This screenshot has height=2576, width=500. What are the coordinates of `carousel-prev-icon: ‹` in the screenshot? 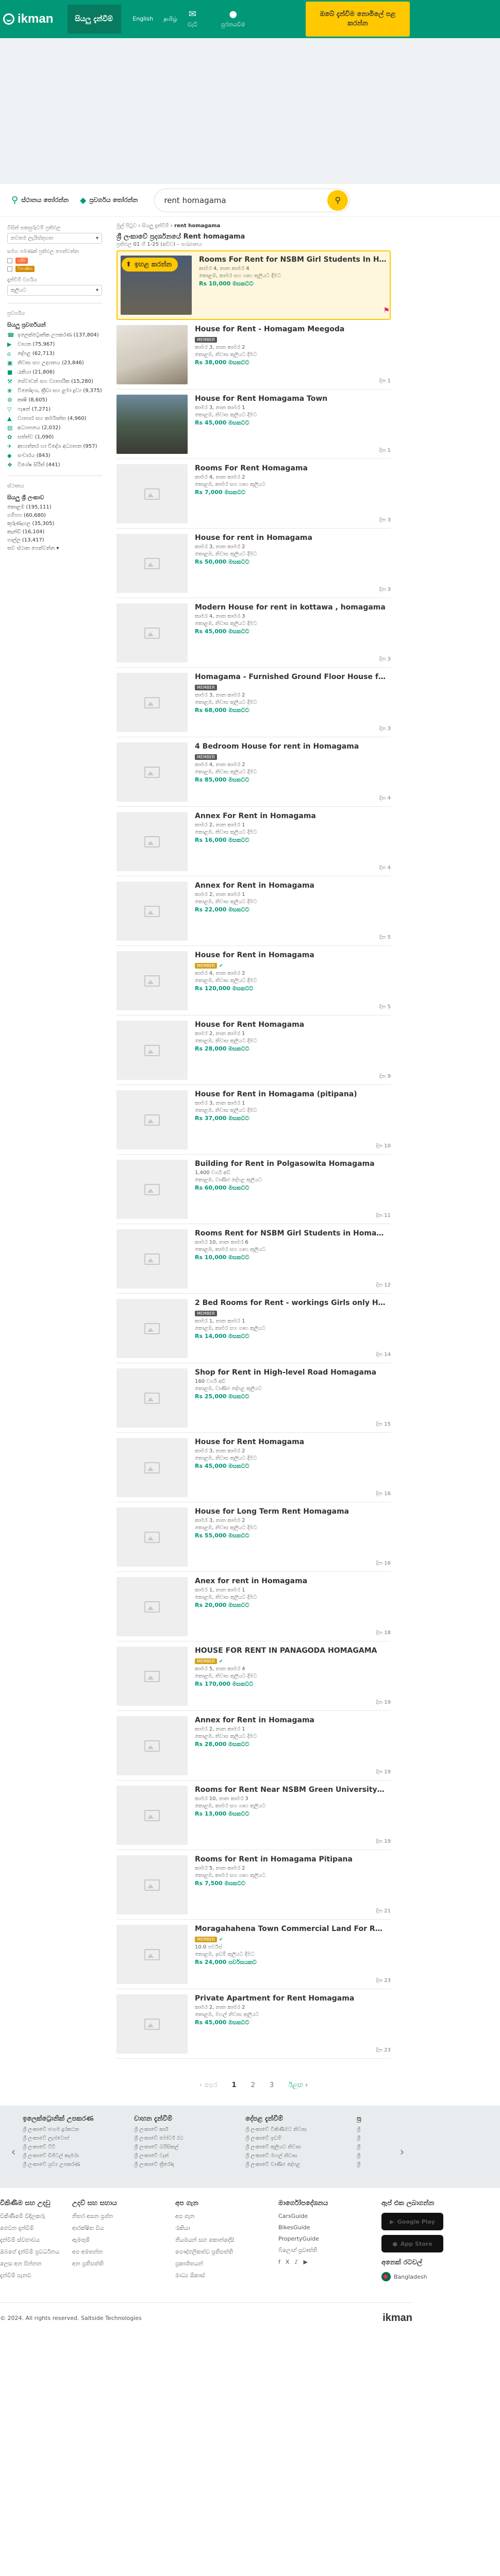 It's located at (13, 2137).